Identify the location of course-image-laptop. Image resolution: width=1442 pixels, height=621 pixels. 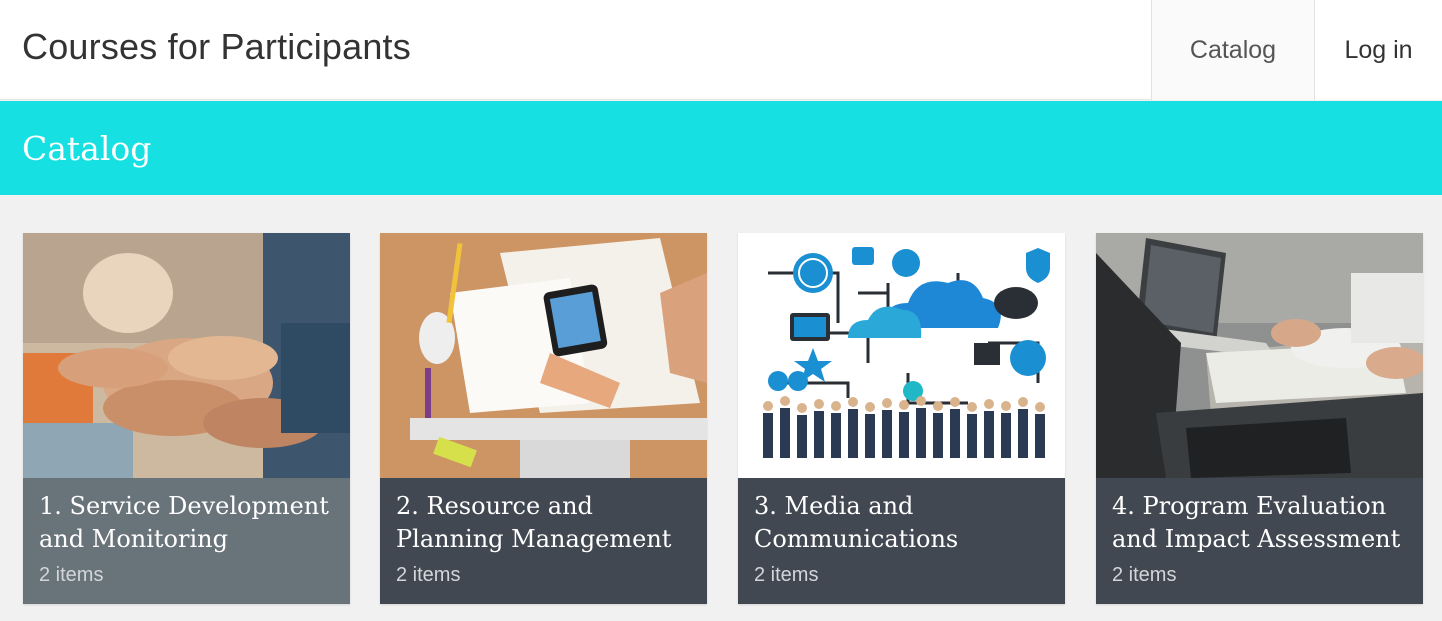
(1259, 355).